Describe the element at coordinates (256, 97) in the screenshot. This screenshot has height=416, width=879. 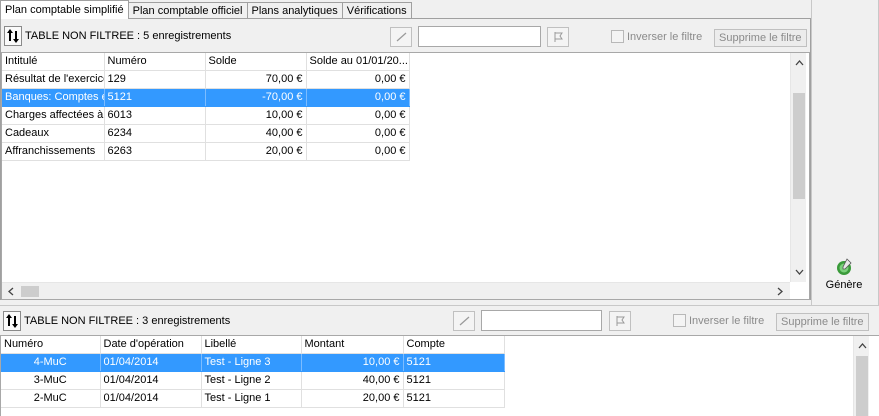
I see `cell-solde: -70,00 €` at that location.